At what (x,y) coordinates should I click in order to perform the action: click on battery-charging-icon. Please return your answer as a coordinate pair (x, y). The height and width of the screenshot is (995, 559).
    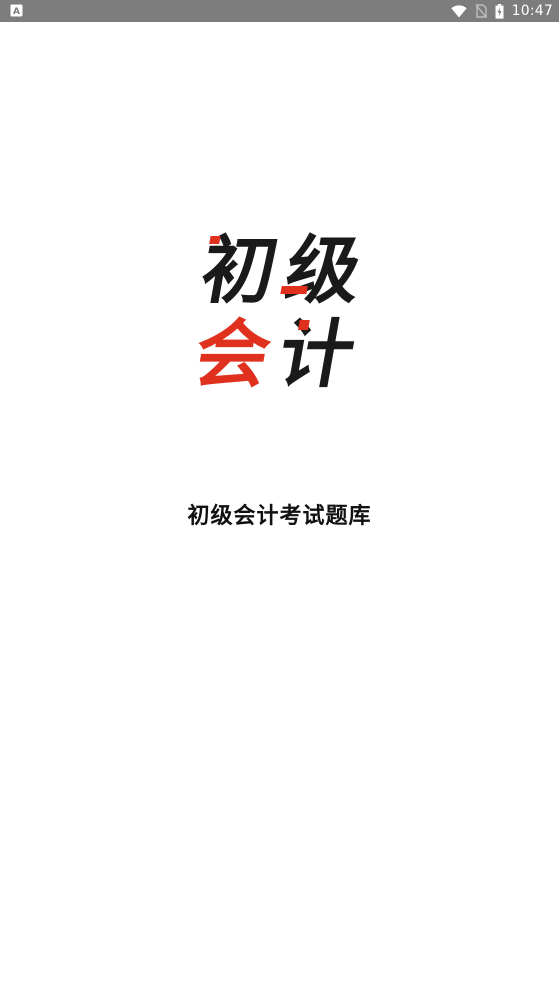
    Looking at the image, I should click on (499, 11).